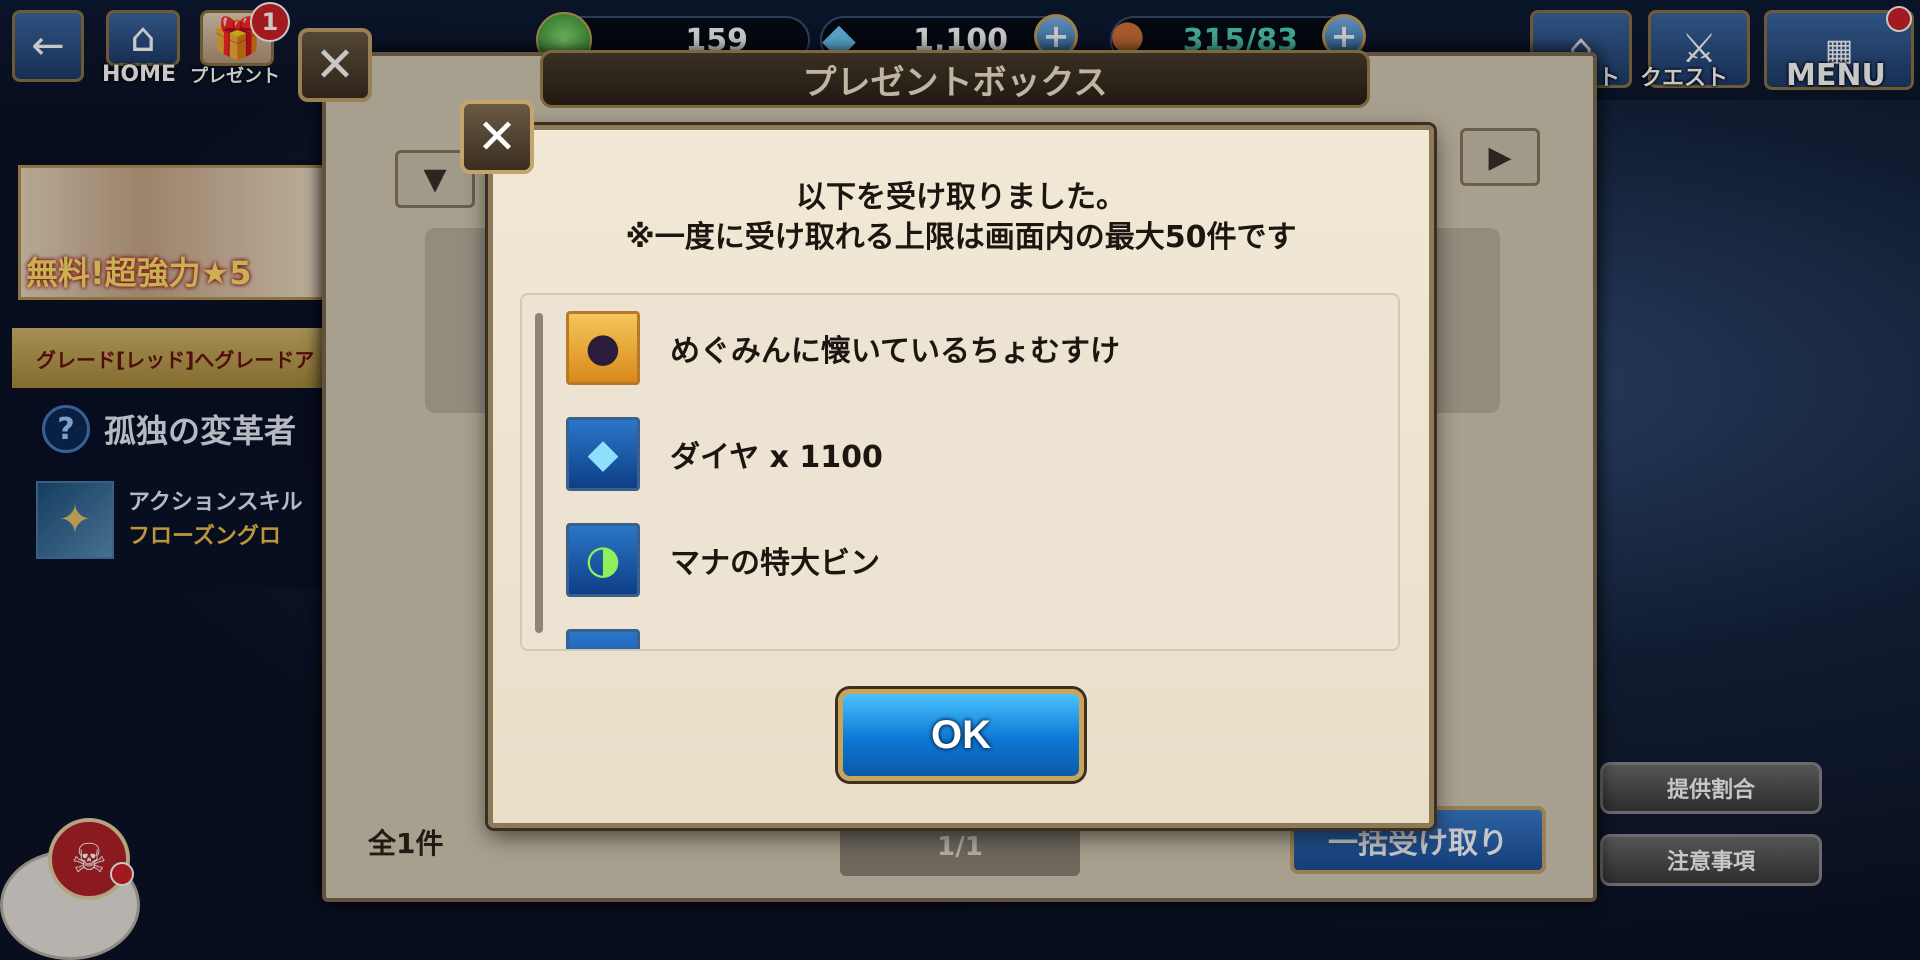 The image size is (1920, 960). Describe the element at coordinates (961, 237) in the screenshot. I see `message-line-2: ※一度に受け取れる上限は画面内の最大50件です` at that location.